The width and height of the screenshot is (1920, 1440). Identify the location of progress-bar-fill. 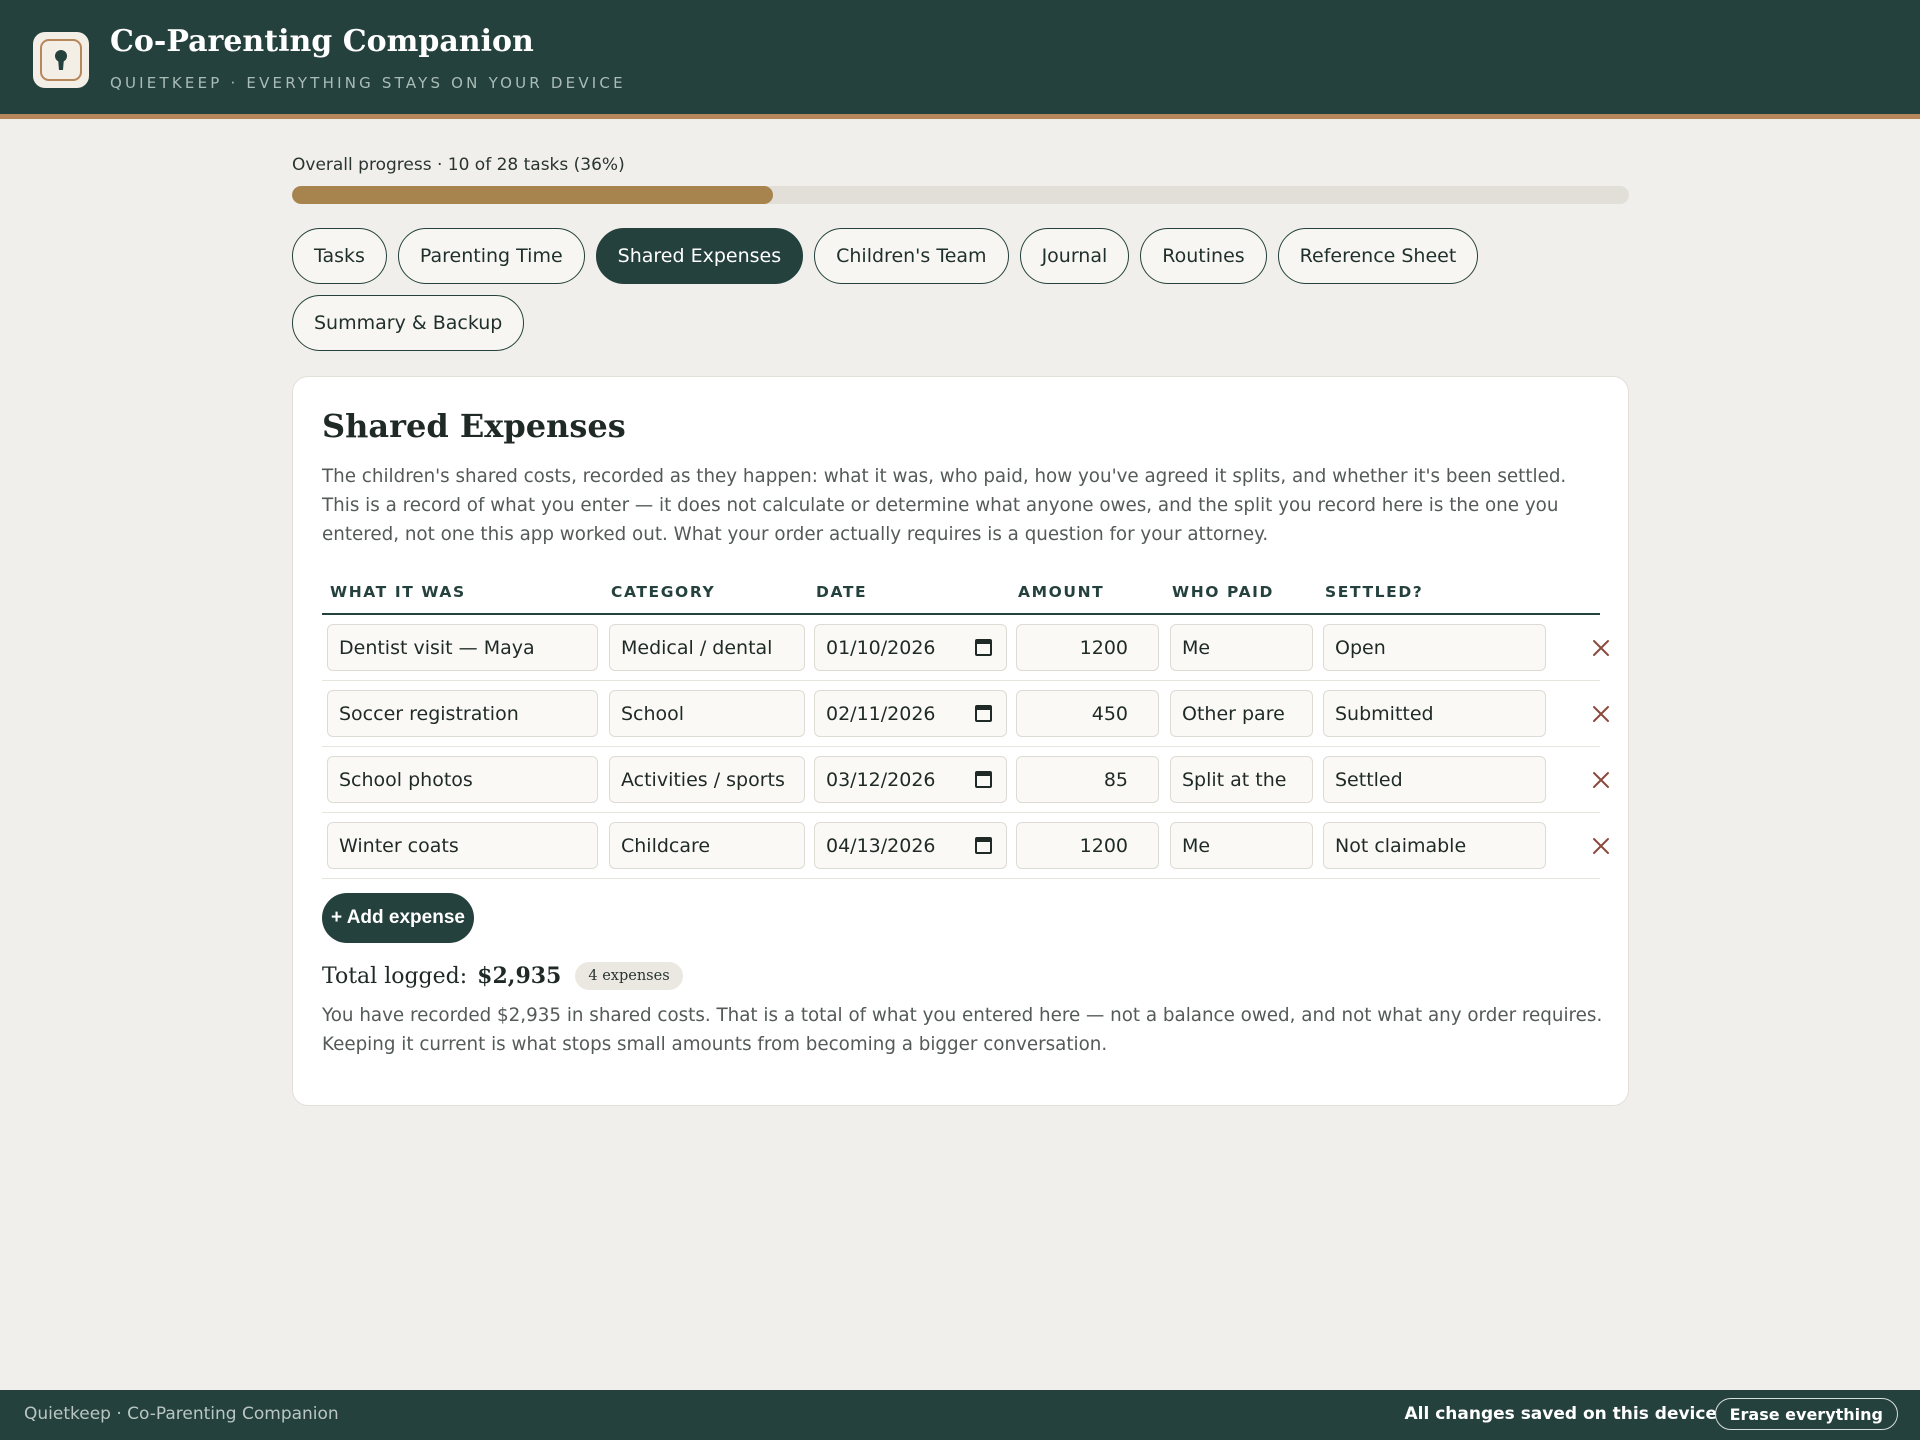
(533, 195).